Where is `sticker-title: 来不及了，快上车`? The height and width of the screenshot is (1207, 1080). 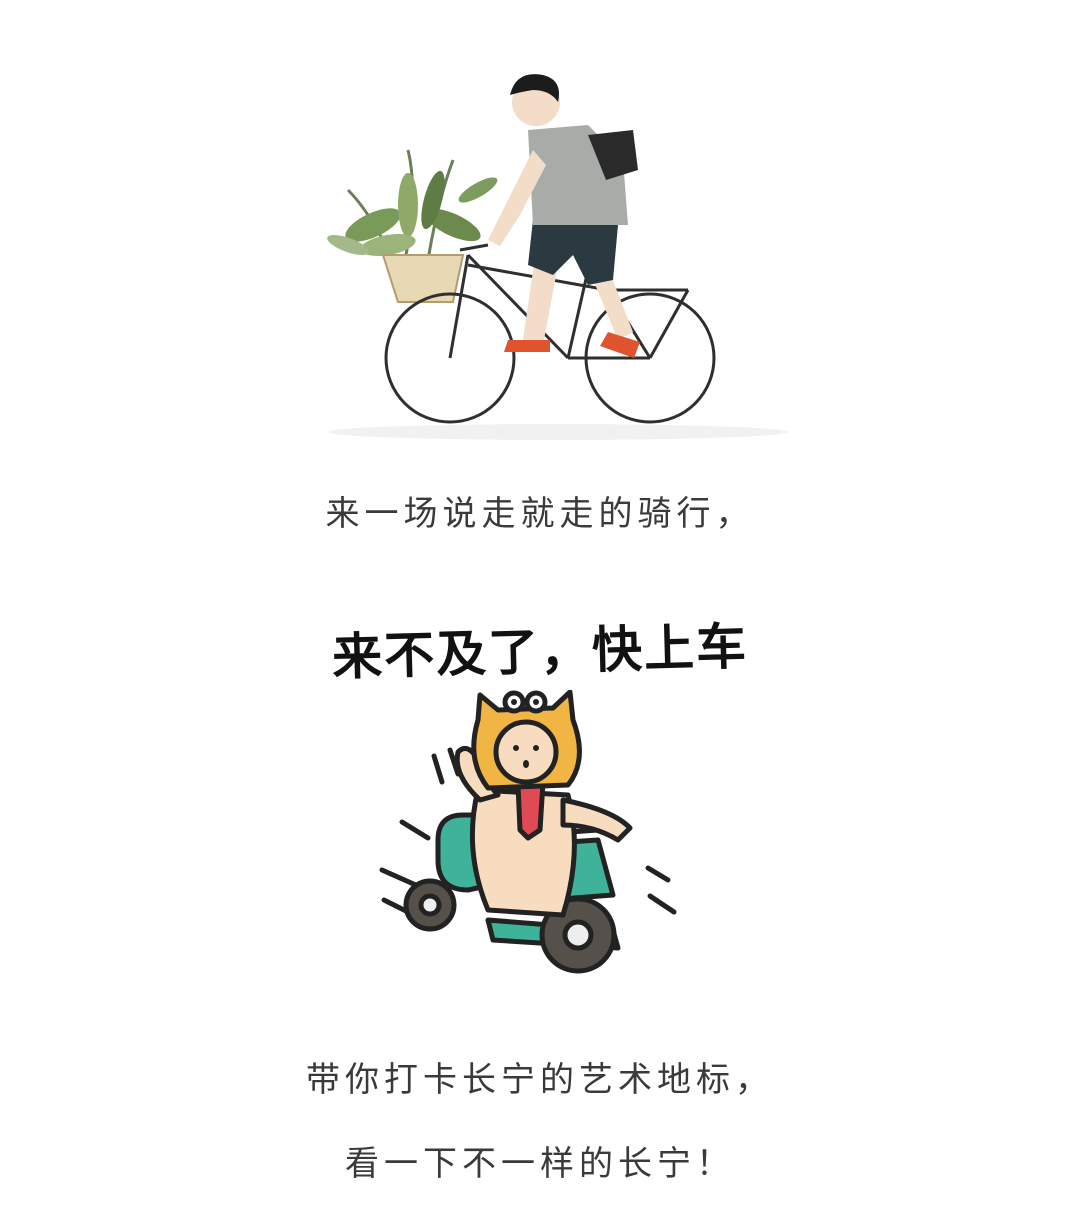 sticker-title: 来不及了，快上车 is located at coordinates (540, 652).